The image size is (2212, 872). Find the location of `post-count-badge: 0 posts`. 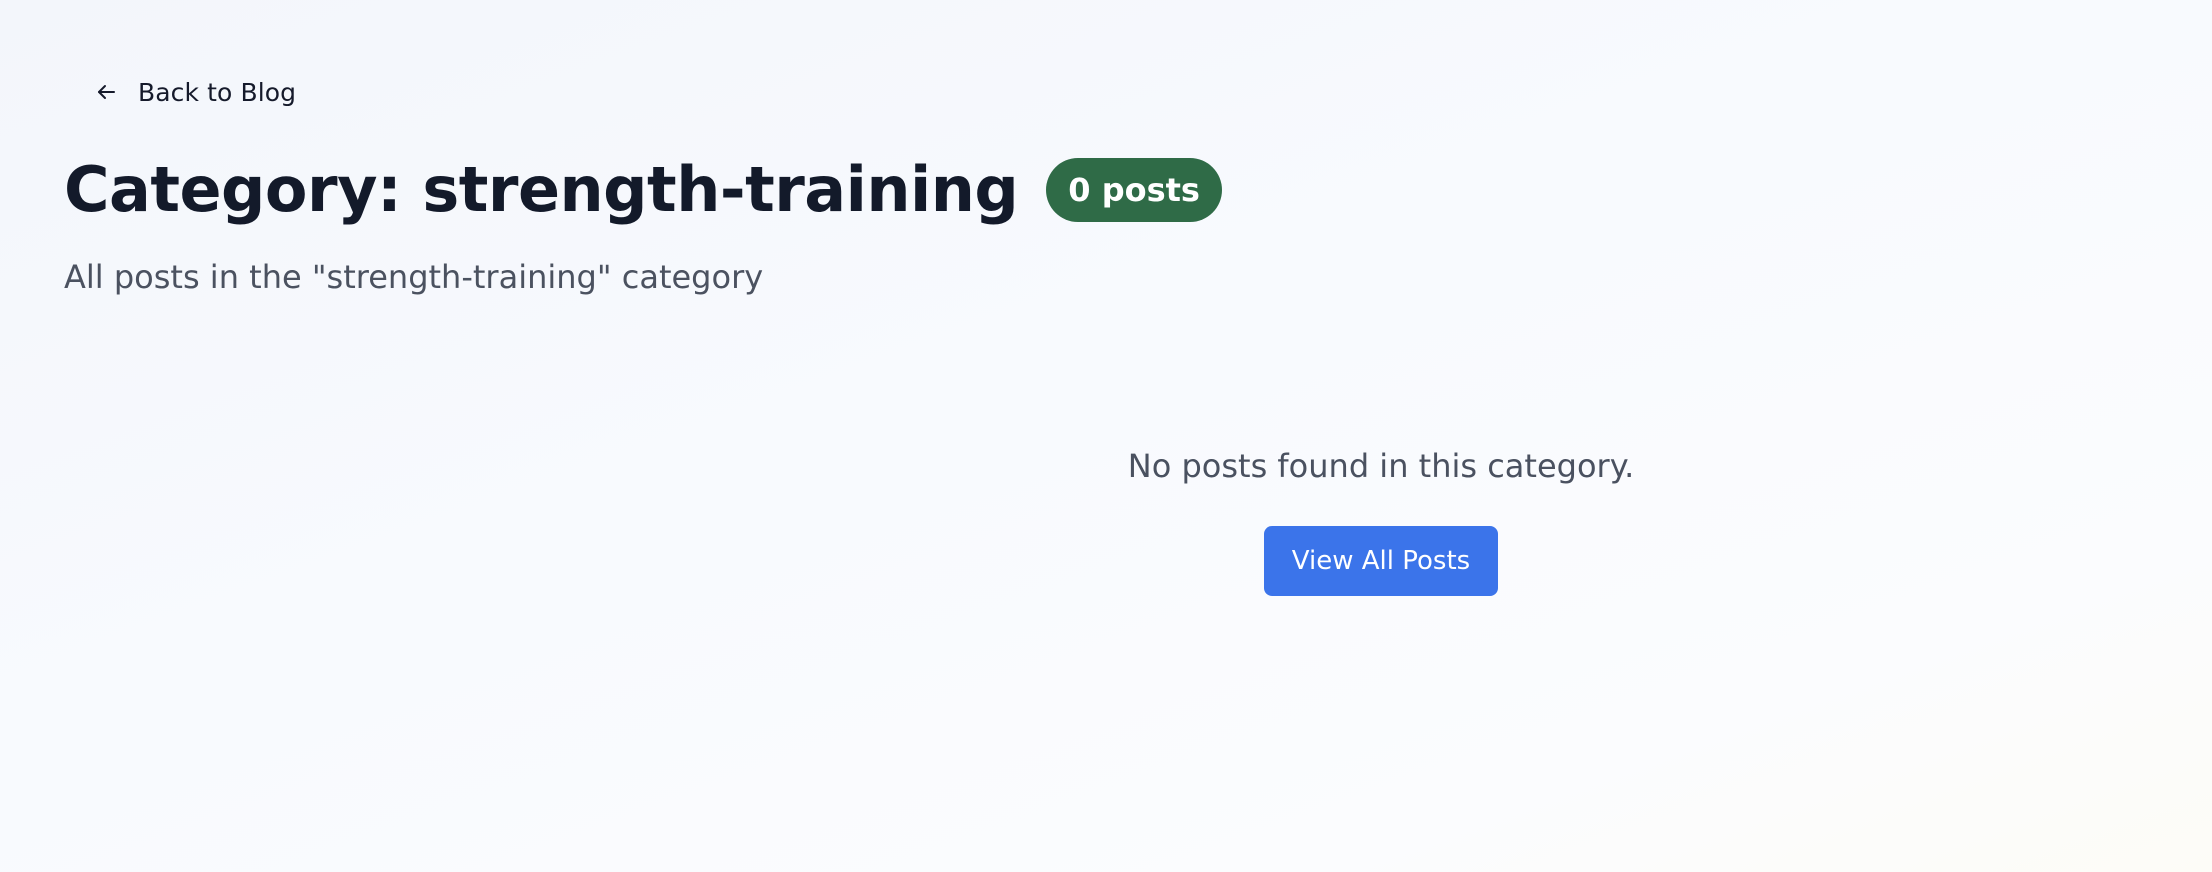

post-count-badge: 0 posts is located at coordinates (1134, 190).